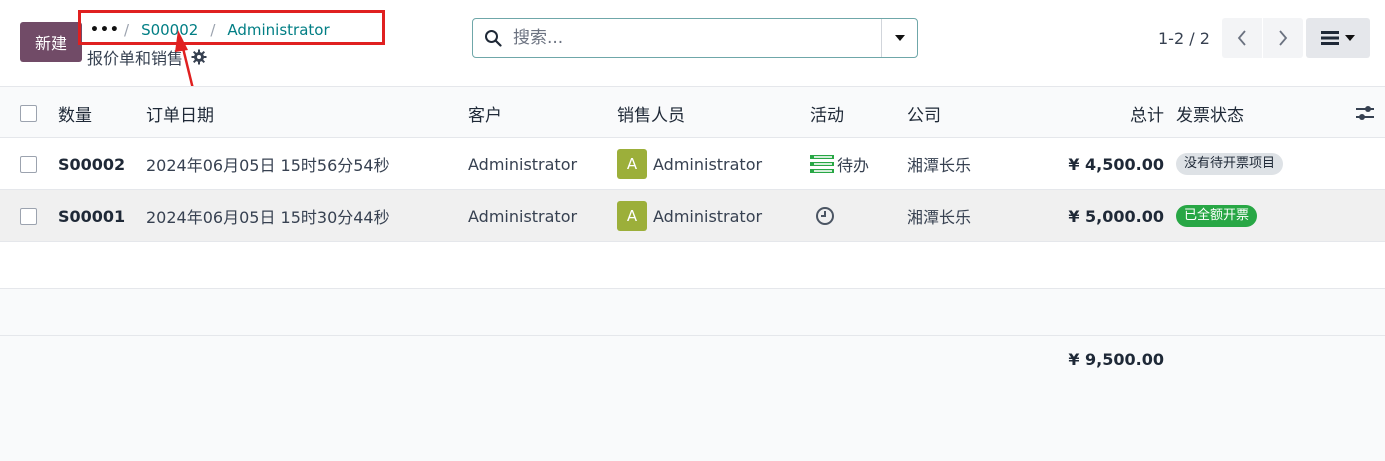 The width and height of the screenshot is (1385, 461). I want to click on grand-total: ¥ 9,500.00, so click(1116, 359).